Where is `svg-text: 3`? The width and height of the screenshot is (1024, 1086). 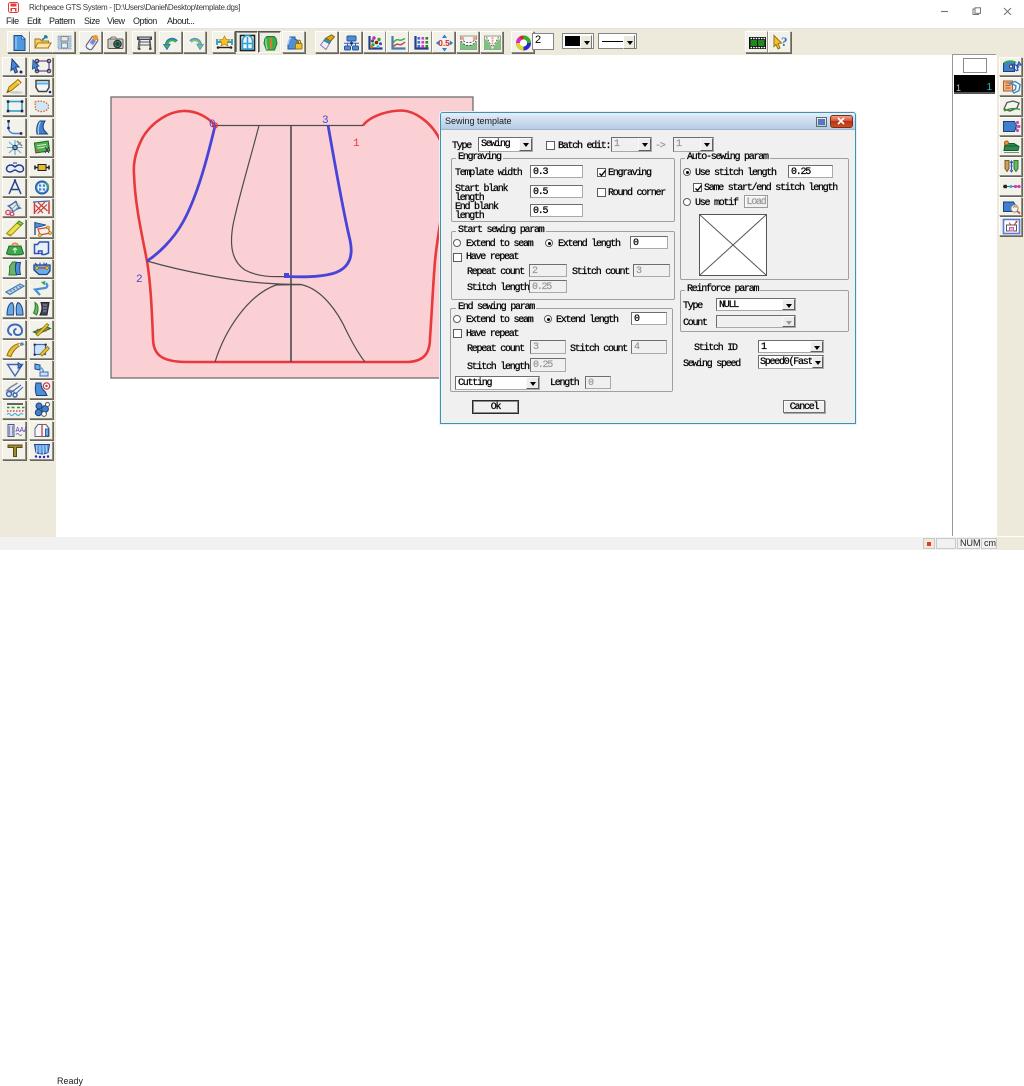 svg-text: 3 is located at coordinates (325, 121).